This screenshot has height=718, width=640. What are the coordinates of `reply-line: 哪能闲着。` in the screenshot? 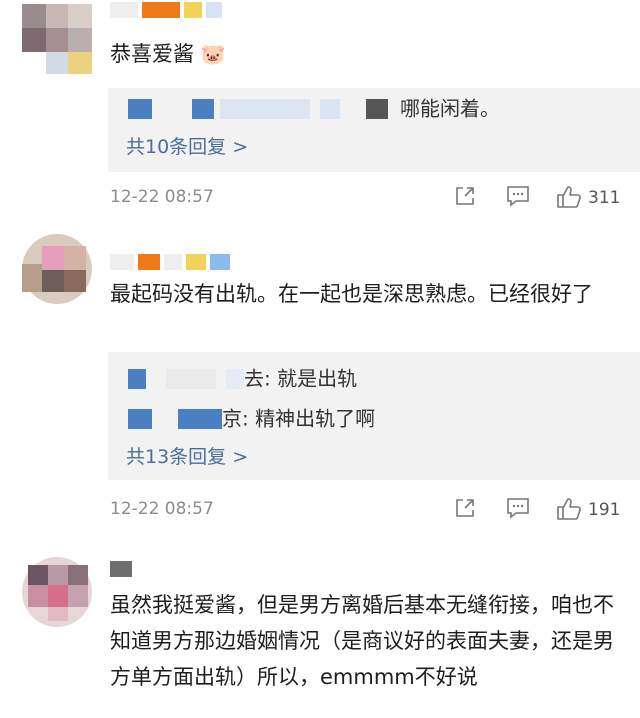 It's located at (314, 107).